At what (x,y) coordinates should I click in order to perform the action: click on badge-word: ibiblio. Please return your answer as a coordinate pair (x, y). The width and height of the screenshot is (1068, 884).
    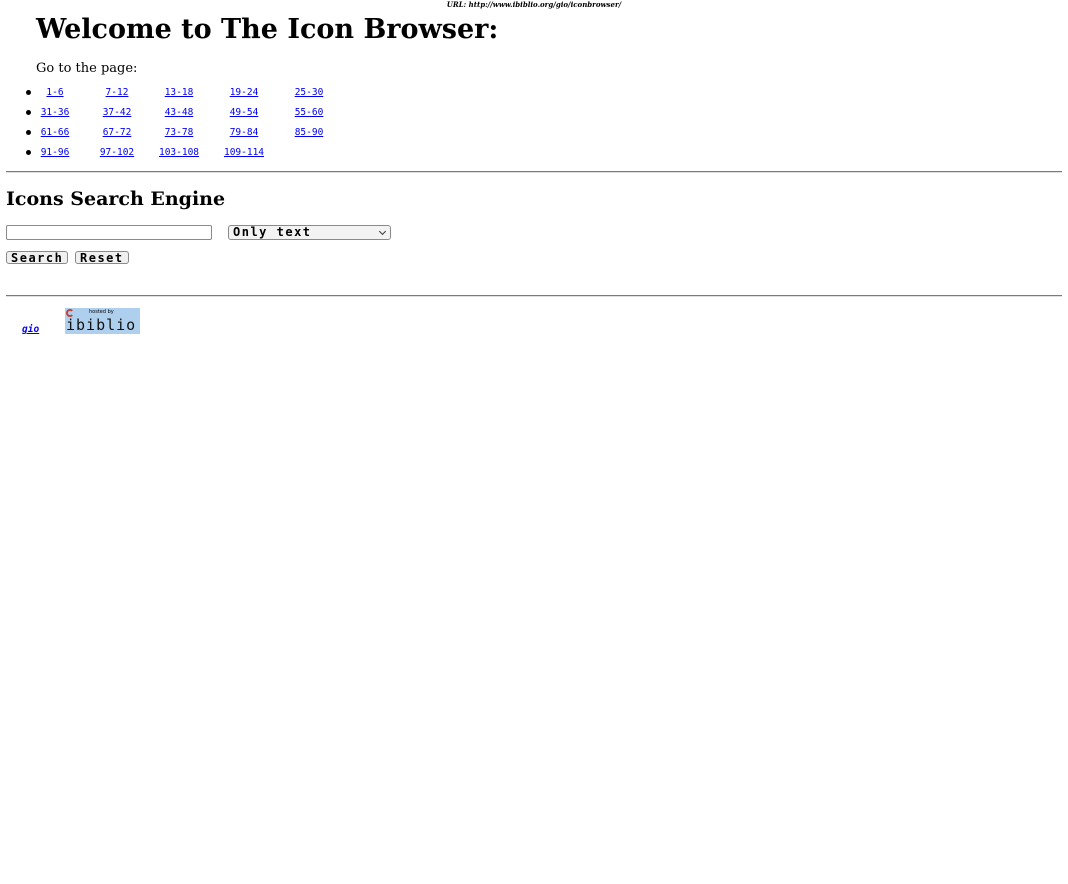
    Looking at the image, I should click on (101, 325).